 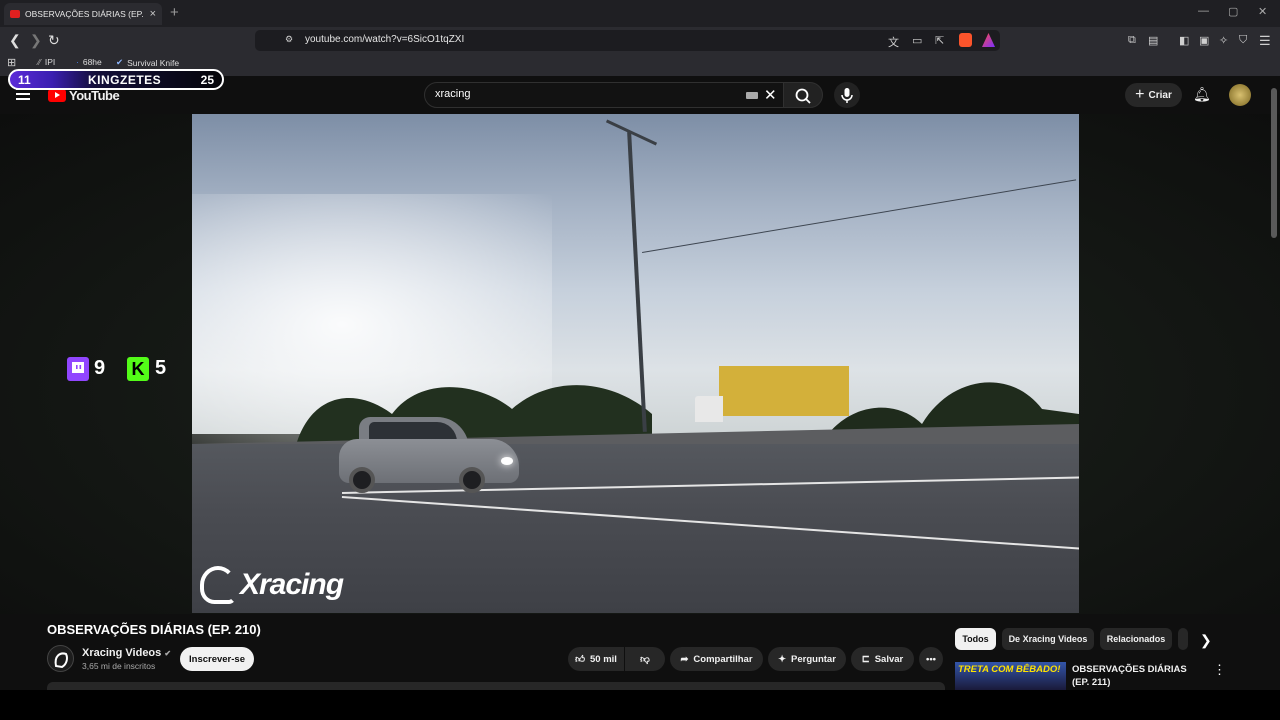 I want to click on sidebar-icon: ◧, so click(x=1184, y=40).